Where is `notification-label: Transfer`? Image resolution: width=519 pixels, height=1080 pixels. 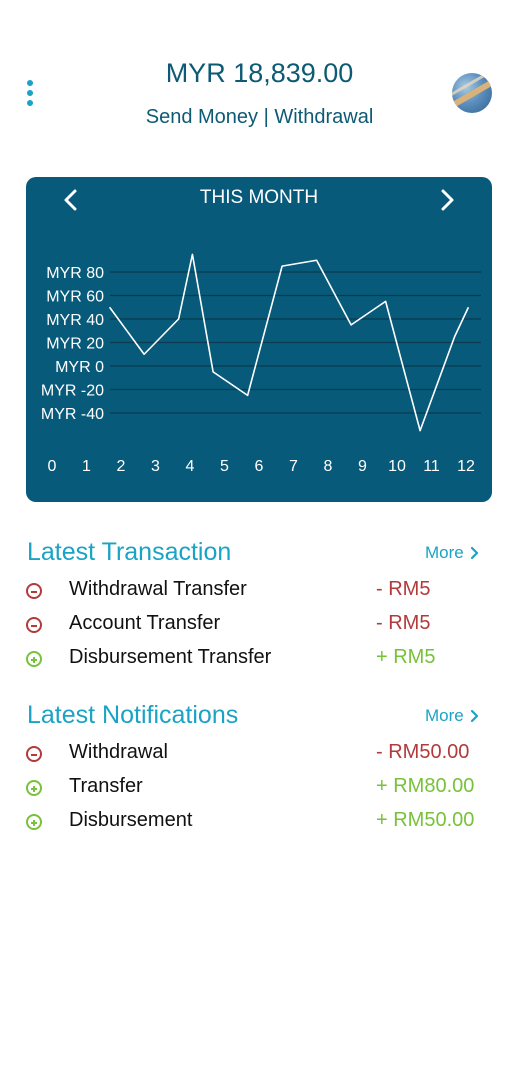
notification-label: Transfer is located at coordinates (106, 786).